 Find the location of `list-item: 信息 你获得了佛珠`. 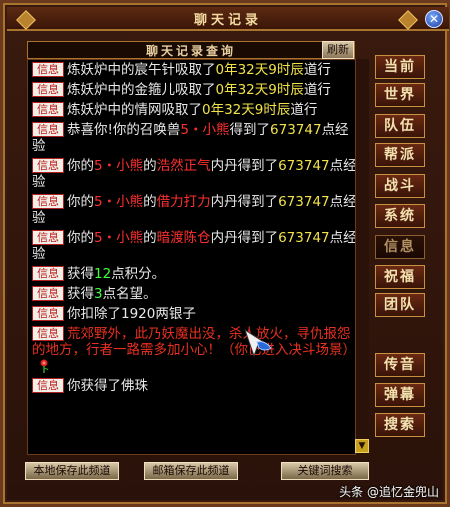

list-item: 信息 你获得了佛珠 is located at coordinates (196, 386).